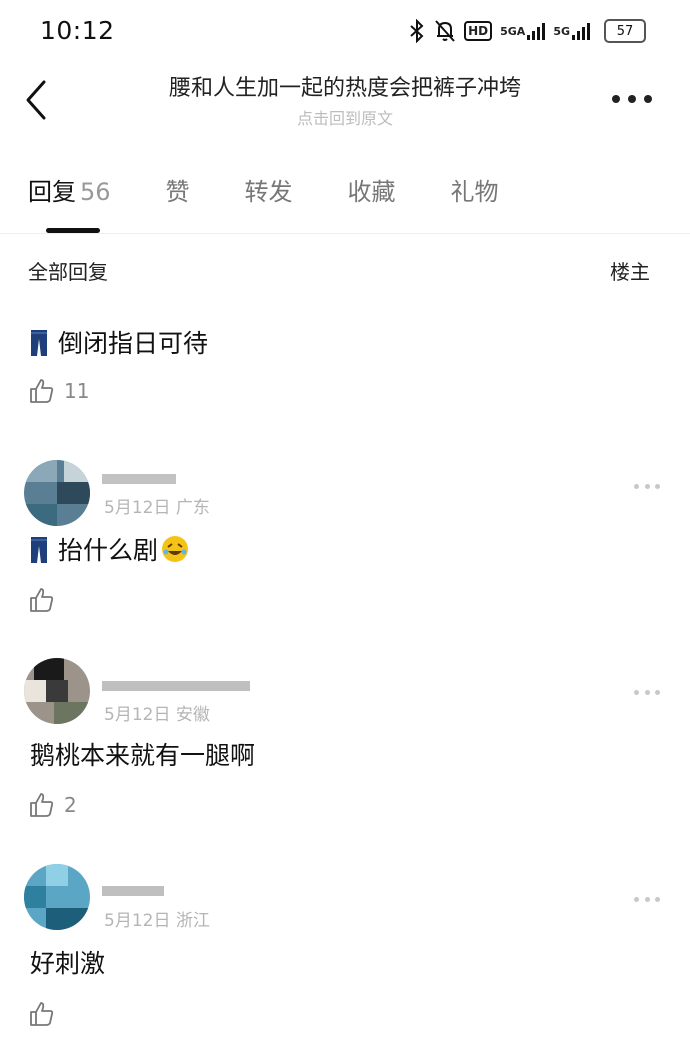 Image resolution: width=690 pixels, height=1058 pixels. I want to click on comment-location: 广东, so click(192, 508).